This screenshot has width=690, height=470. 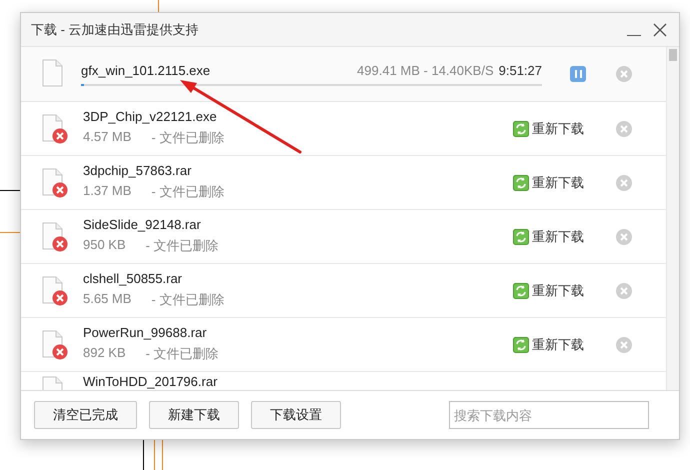 I want to click on file-name: clshell_50855.rar, so click(x=133, y=278).